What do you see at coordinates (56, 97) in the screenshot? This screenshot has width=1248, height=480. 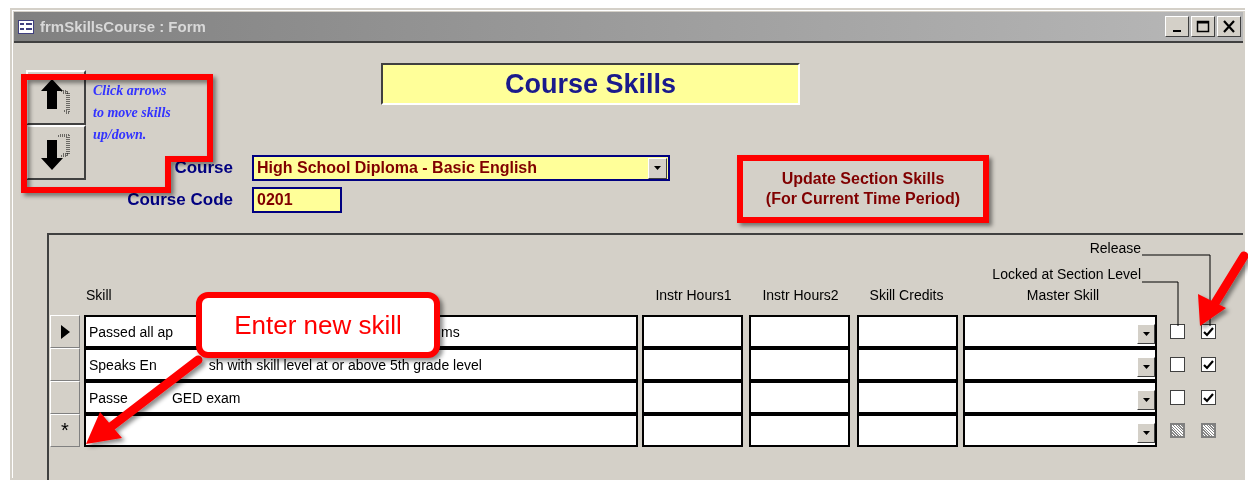 I see `up-arrow-icon` at bounding box center [56, 97].